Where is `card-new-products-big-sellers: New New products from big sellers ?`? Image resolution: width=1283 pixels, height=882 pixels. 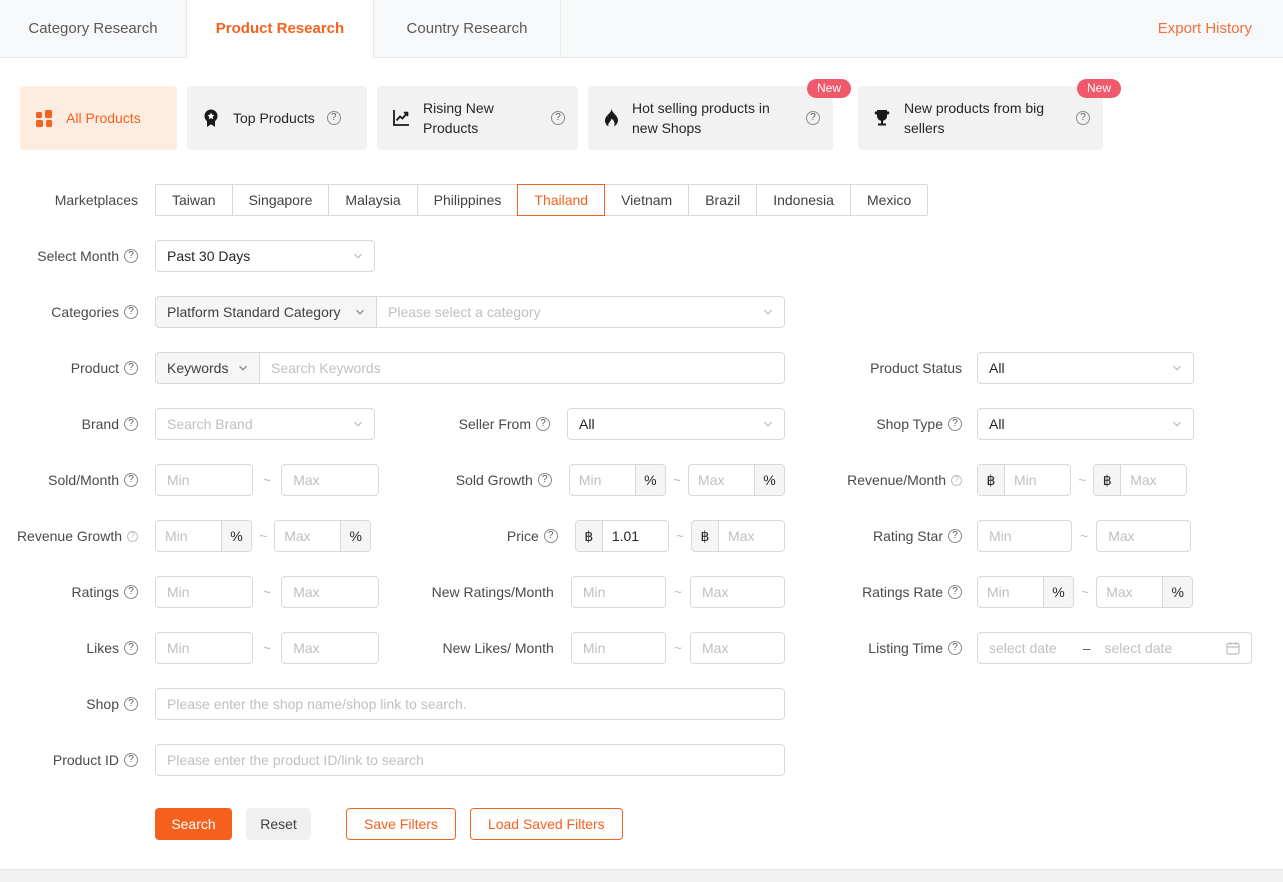 card-new-products-big-sellers: New New products from big sellers ? is located at coordinates (989, 114).